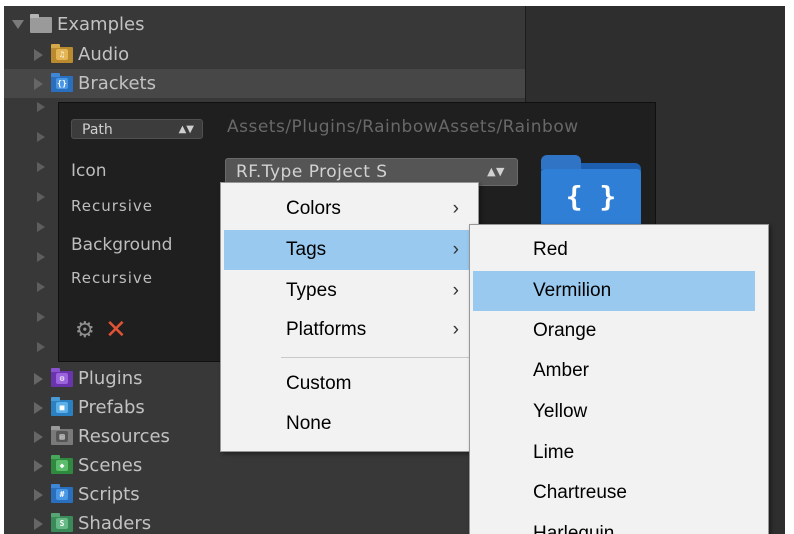  What do you see at coordinates (117, 83) in the screenshot?
I see `tree-item-label: Brackets` at bounding box center [117, 83].